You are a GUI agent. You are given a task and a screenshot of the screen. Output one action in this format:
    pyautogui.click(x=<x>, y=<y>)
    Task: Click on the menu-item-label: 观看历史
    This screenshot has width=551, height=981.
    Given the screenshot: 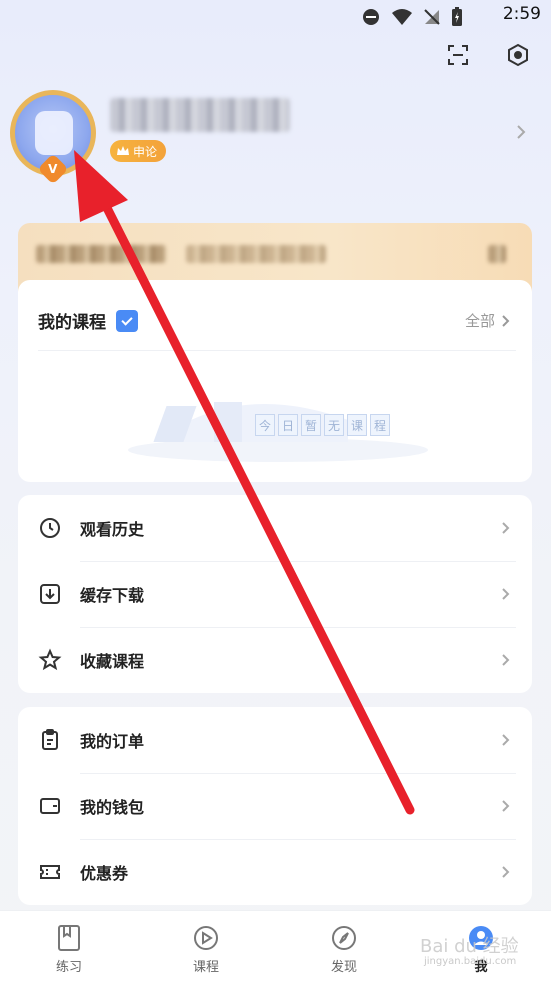 What is the action you would take?
    pyautogui.click(x=112, y=529)
    